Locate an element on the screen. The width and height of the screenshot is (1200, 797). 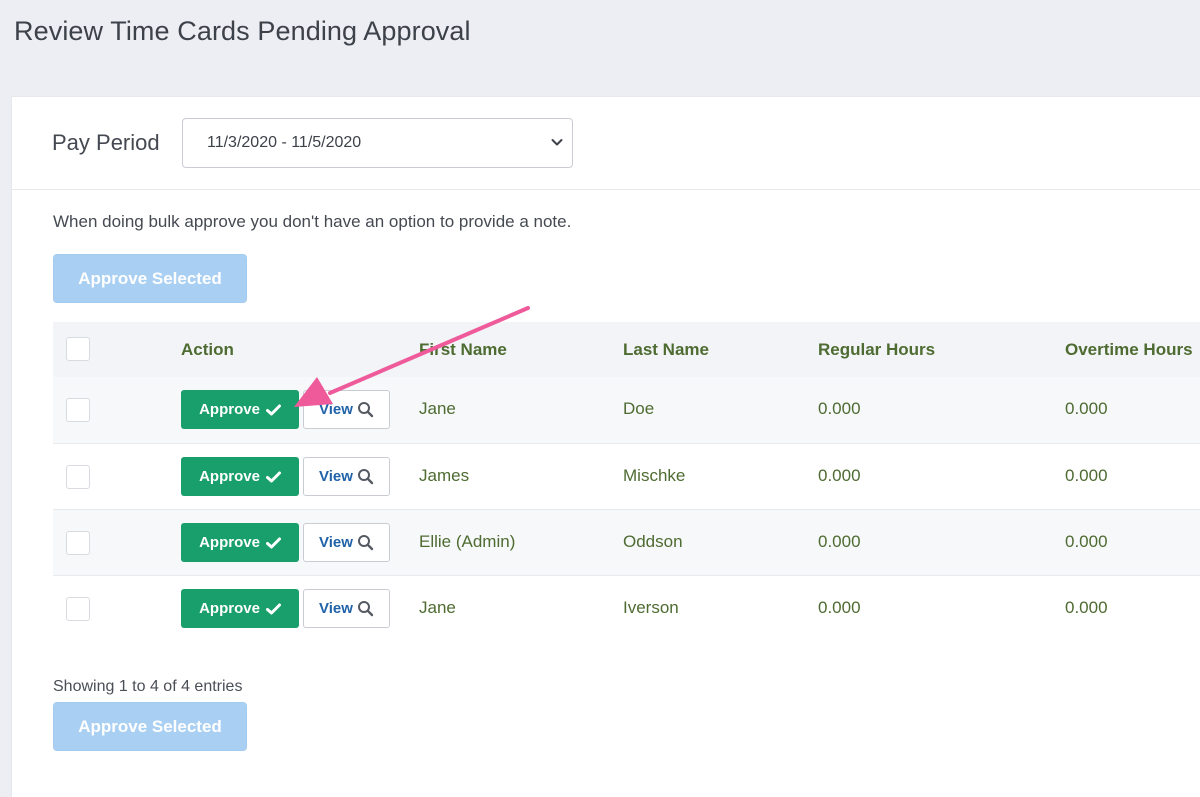
approve-selected-button-bottom: Approve Selected is located at coordinates (150, 726).